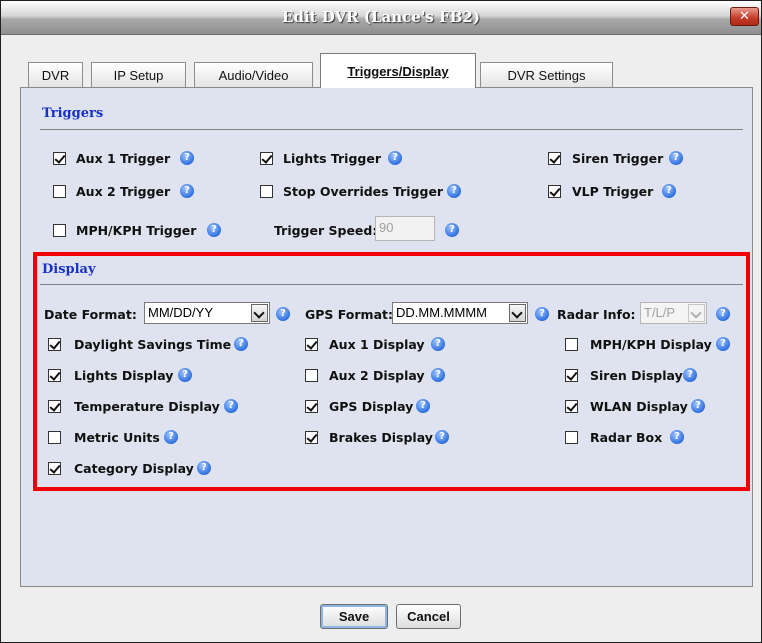 This screenshot has height=643, width=762. I want to click on tab-label: Triggers/Display, so click(398, 71).